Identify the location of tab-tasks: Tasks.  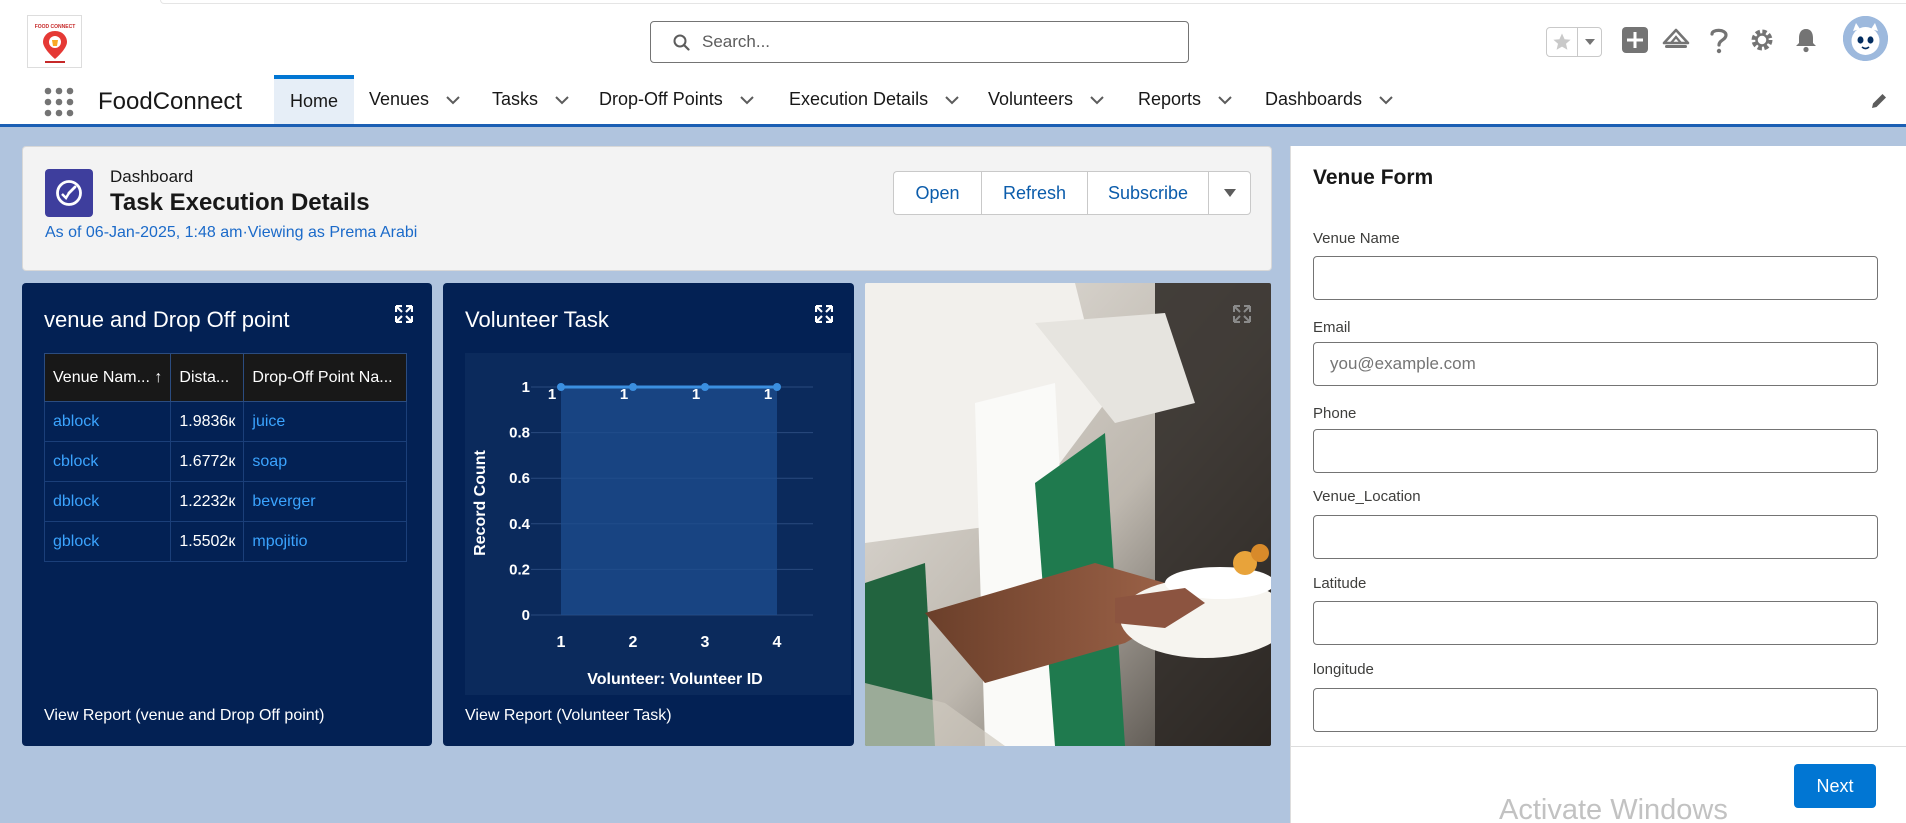
(531, 99).